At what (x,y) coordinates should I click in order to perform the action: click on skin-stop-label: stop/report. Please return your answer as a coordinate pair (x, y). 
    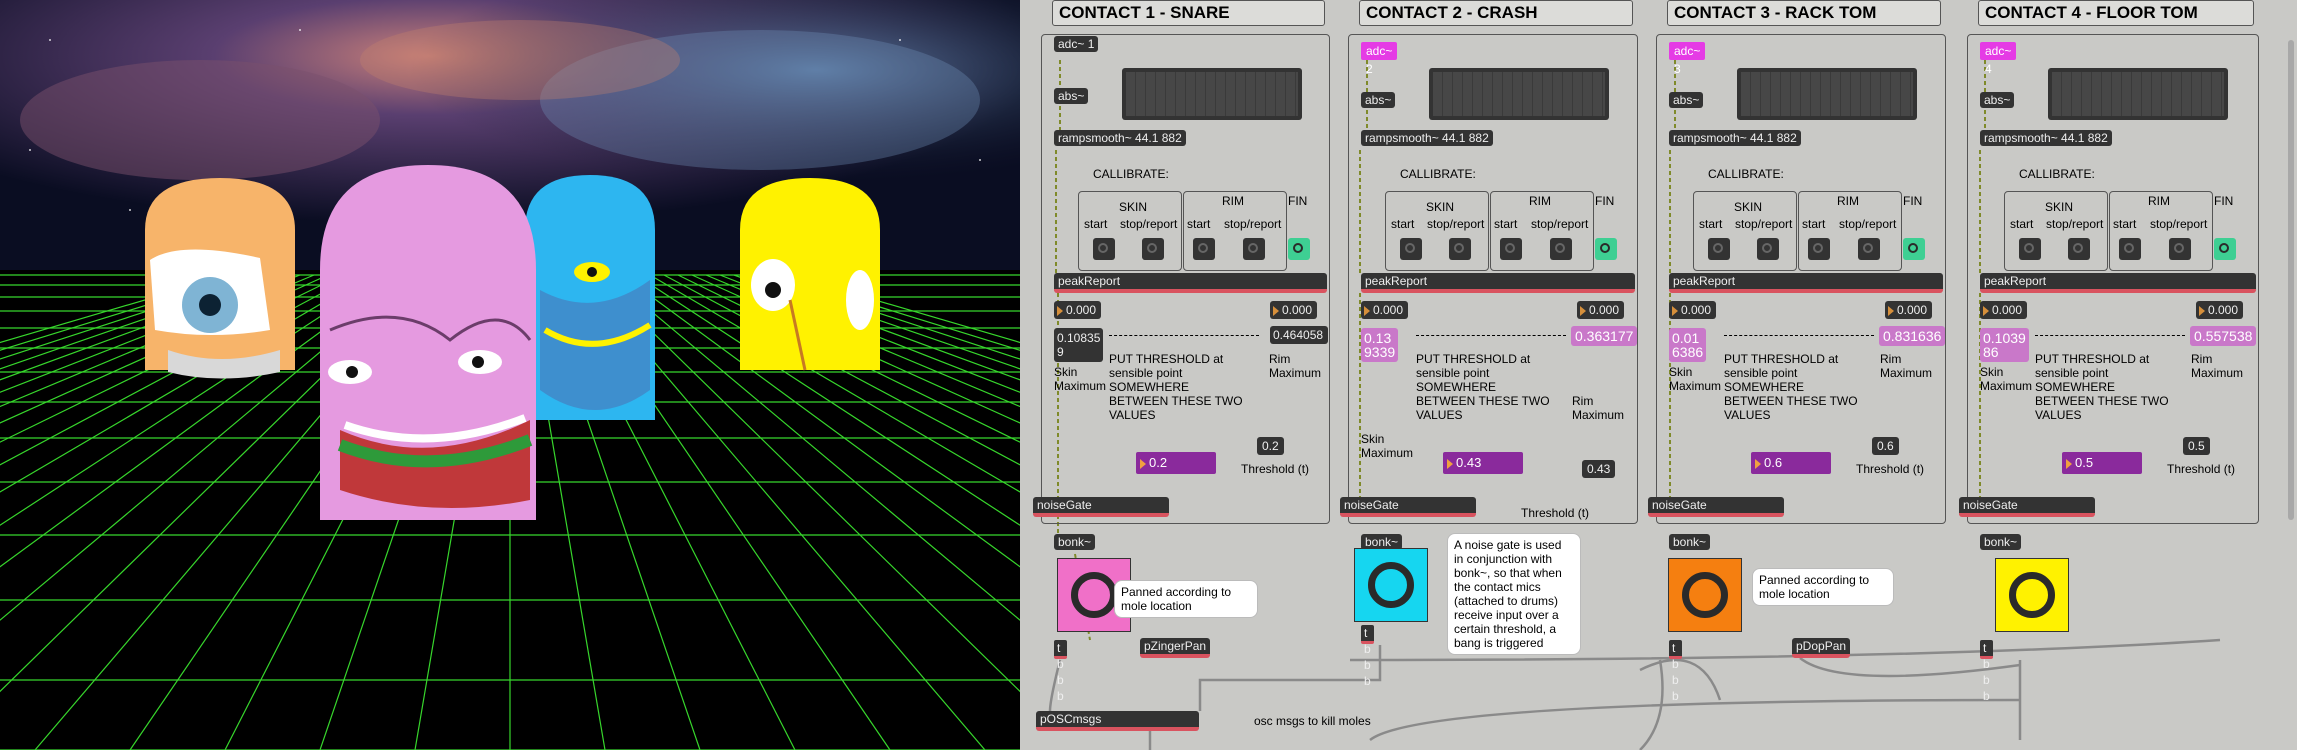
    Looking at the image, I should click on (1456, 224).